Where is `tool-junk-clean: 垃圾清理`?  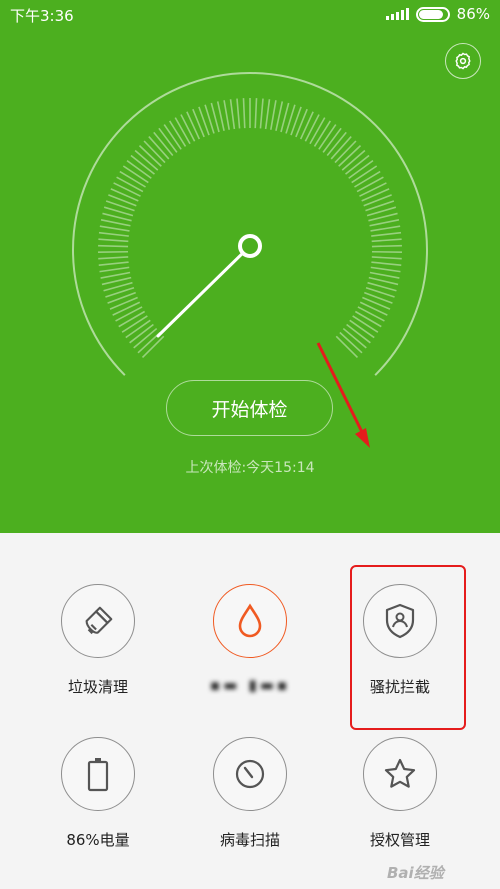 tool-junk-clean: 垃圾清理 is located at coordinates (98, 640).